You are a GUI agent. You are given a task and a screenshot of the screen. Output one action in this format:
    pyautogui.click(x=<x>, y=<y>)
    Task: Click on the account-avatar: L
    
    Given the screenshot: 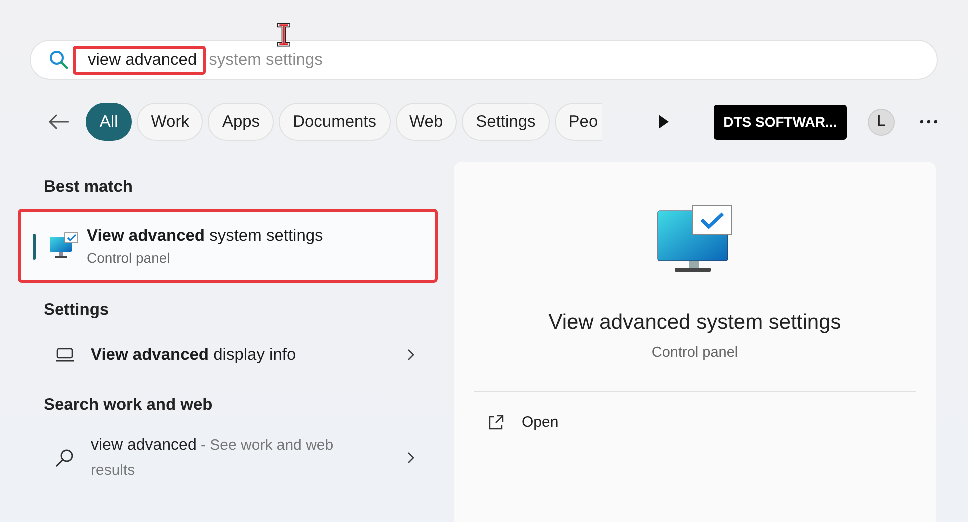 What is the action you would take?
    pyautogui.click(x=882, y=122)
    